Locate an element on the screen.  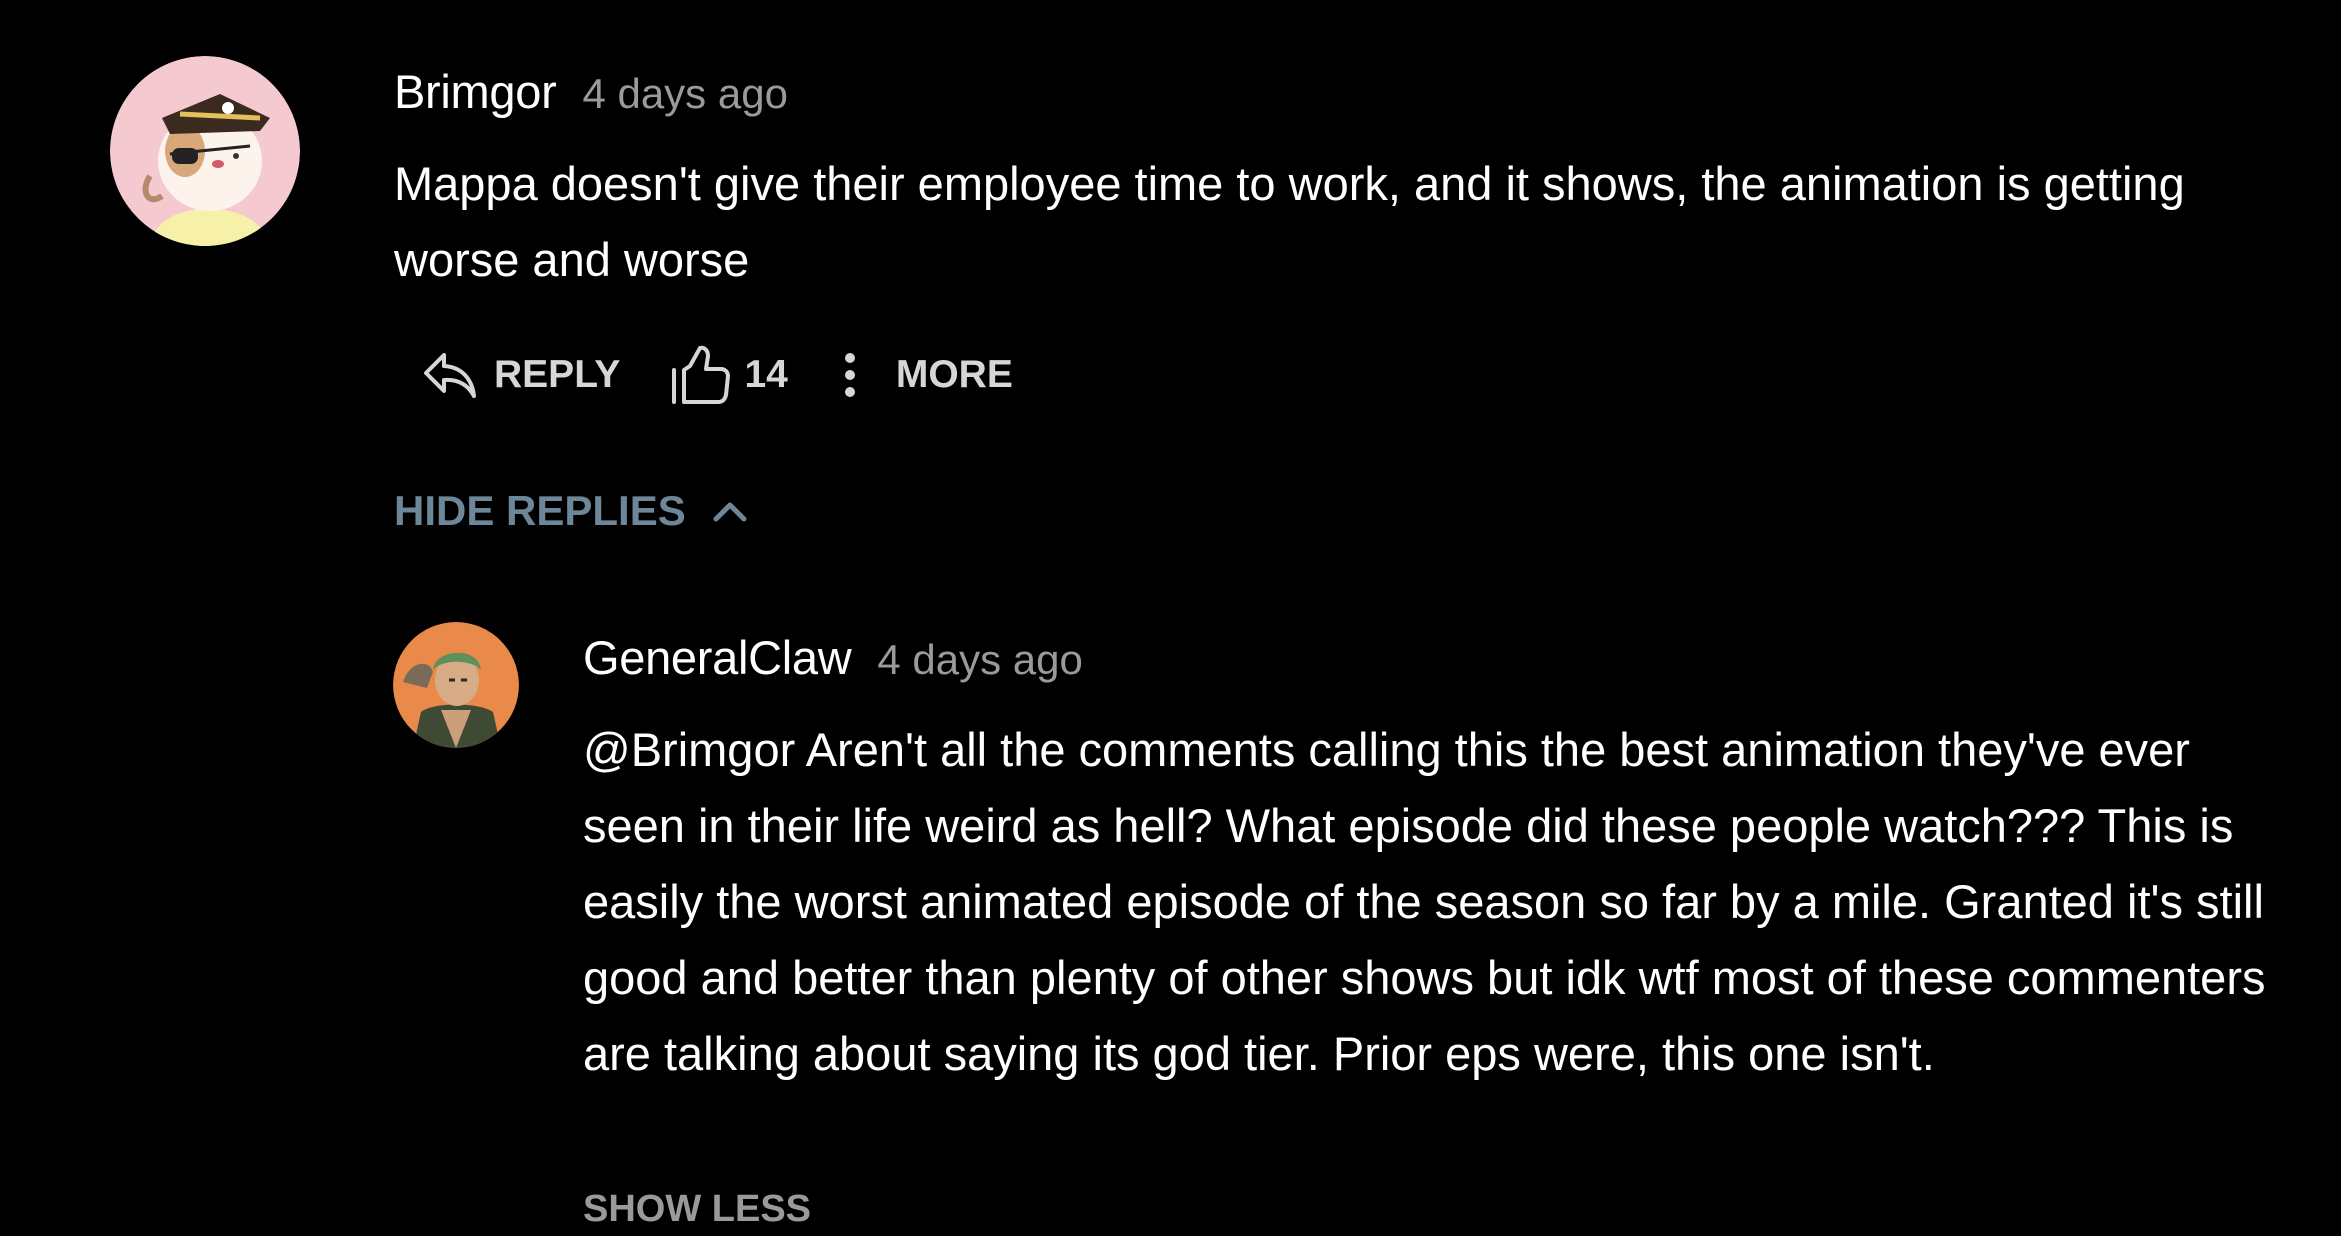
like-count: 14 is located at coordinates (766, 374).